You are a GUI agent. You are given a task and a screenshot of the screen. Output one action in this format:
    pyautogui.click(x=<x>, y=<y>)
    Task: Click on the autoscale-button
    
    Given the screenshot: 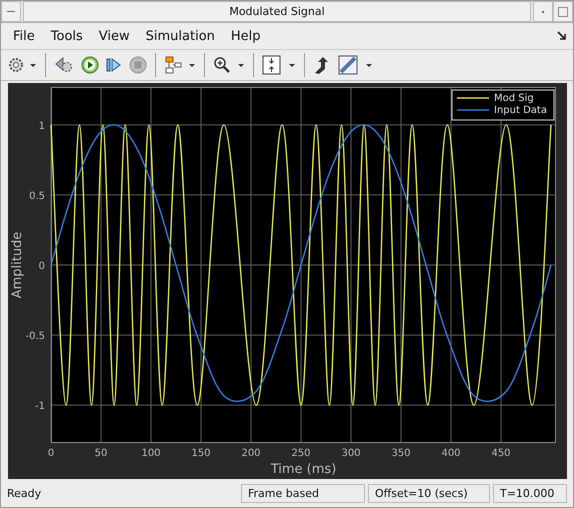 What is the action you would take?
    pyautogui.click(x=279, y=65)
    